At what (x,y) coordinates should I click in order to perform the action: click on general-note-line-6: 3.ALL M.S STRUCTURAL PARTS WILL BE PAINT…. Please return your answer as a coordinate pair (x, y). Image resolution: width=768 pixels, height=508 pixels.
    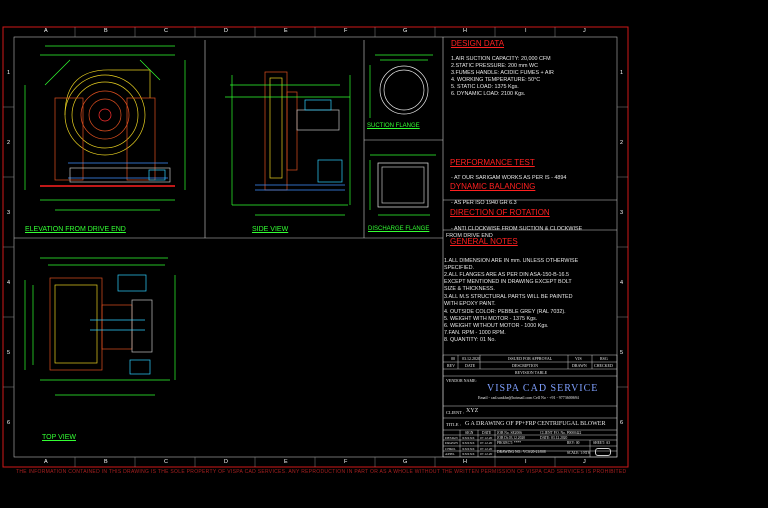
    Looking at the image, I should click on (508, 297).